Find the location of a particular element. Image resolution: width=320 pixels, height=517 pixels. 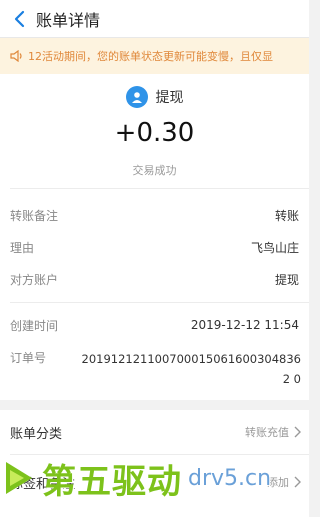

amount: +0.30 is located at coordinates (154, 133).